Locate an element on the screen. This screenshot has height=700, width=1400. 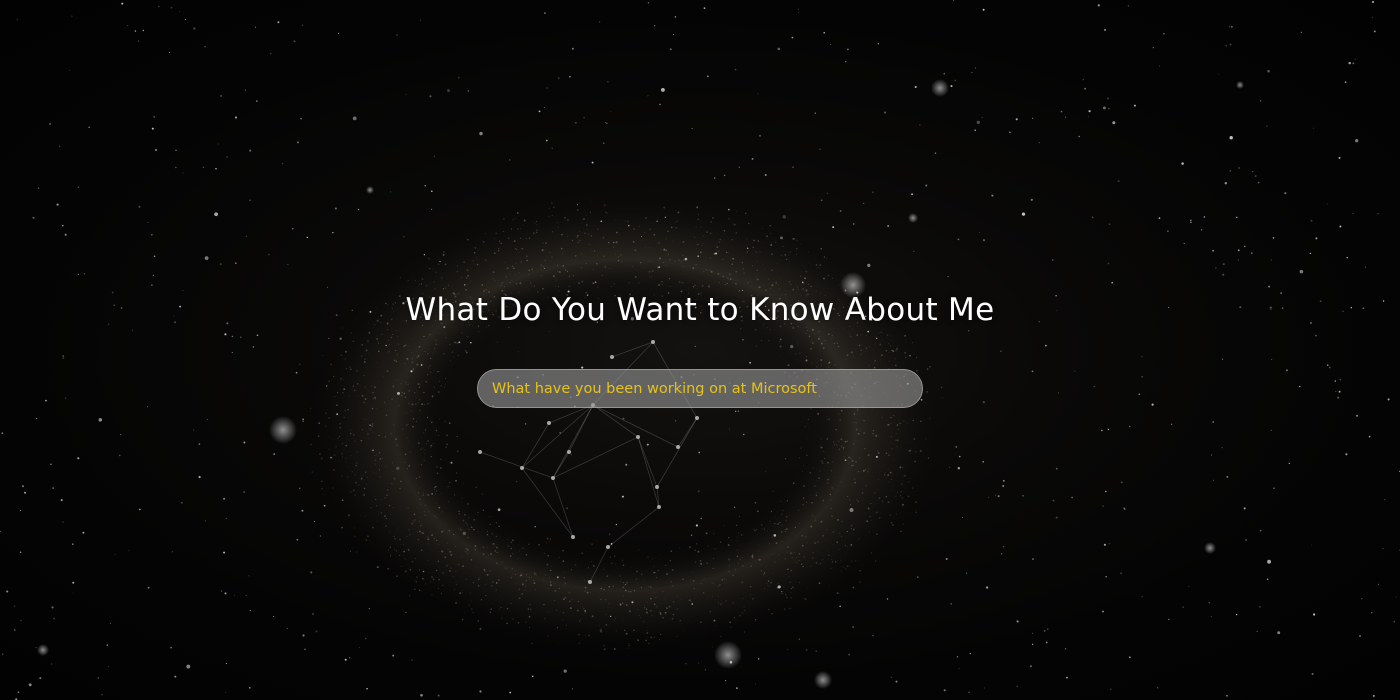
question-input is located at coordinates (700, 388).